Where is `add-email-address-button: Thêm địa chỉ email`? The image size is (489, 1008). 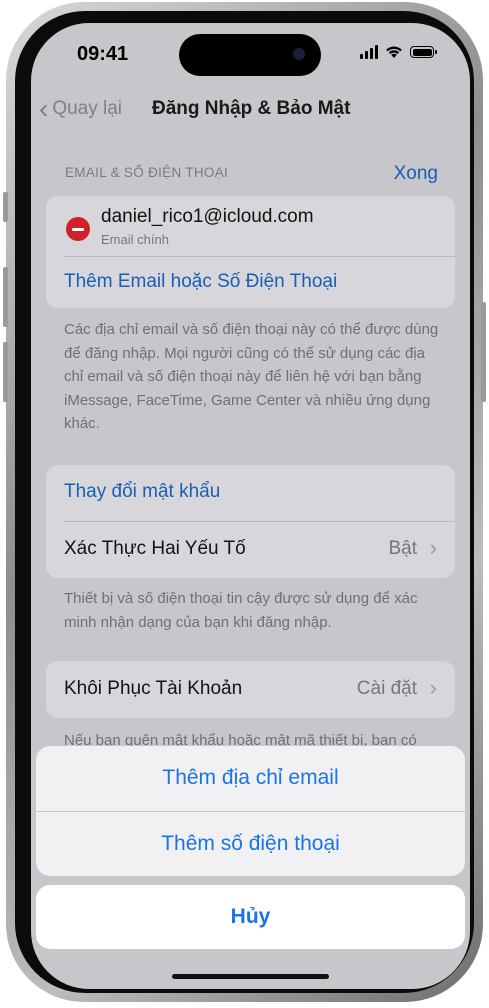 add-email-address-button: Thêm địa chỉ email is located at coordinates (250, 778).